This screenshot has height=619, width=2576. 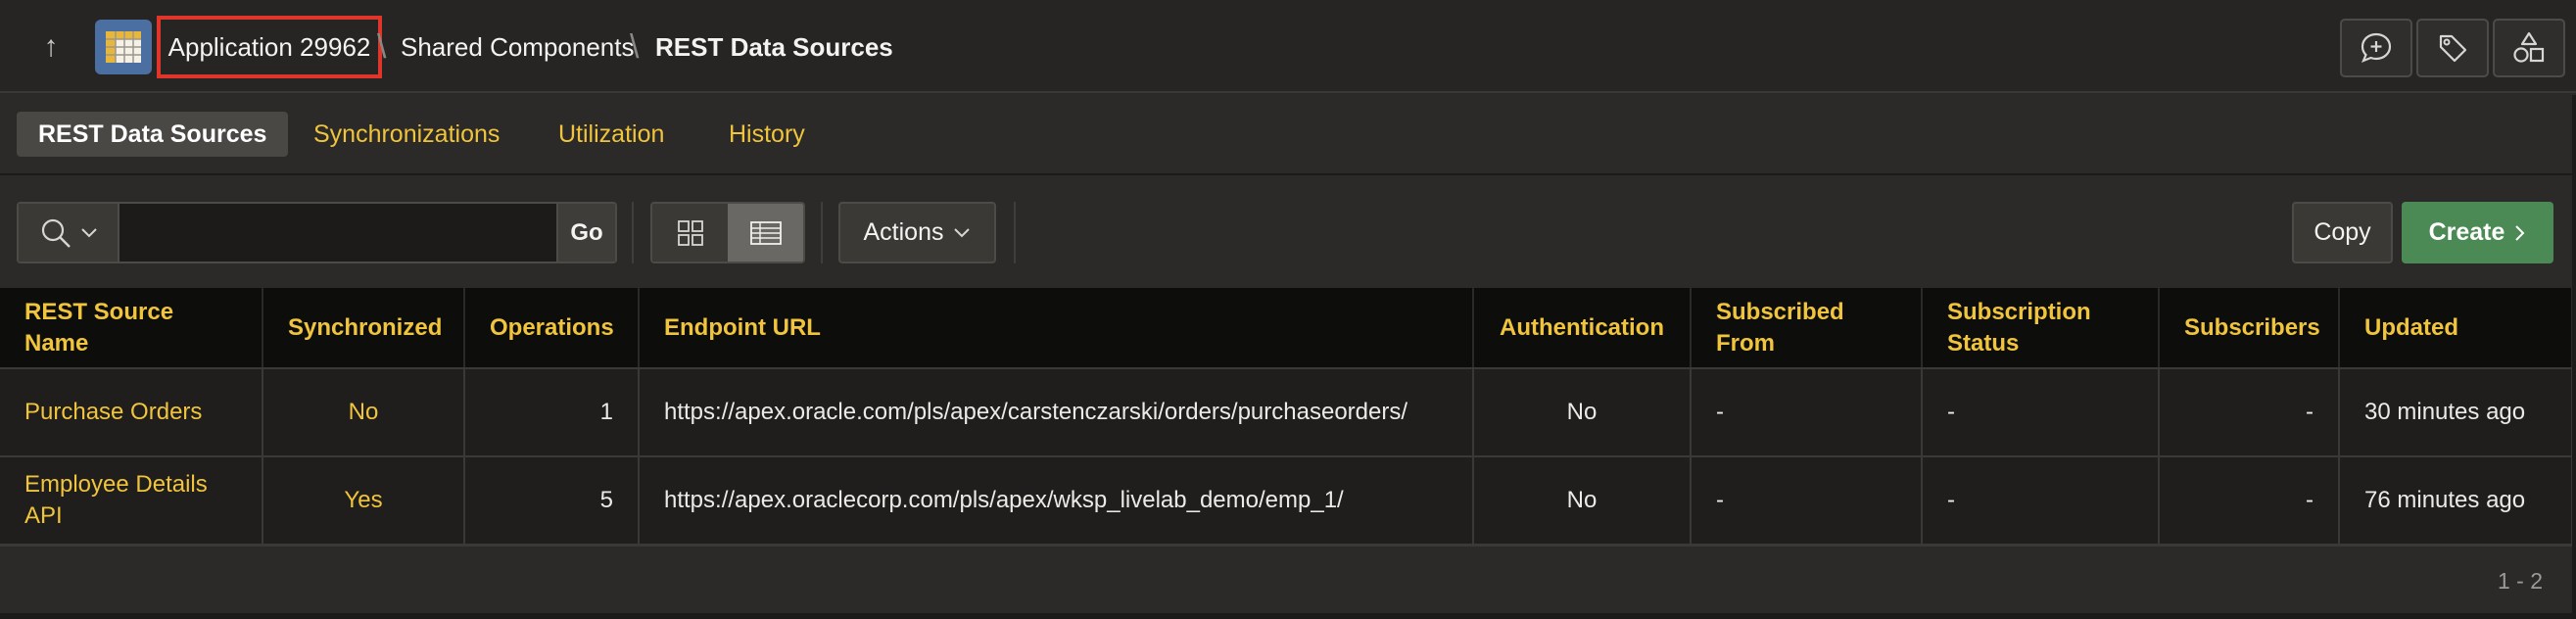 I want to click on rest-source-name-link: Purchase Orders, so click(x=132, y=412).